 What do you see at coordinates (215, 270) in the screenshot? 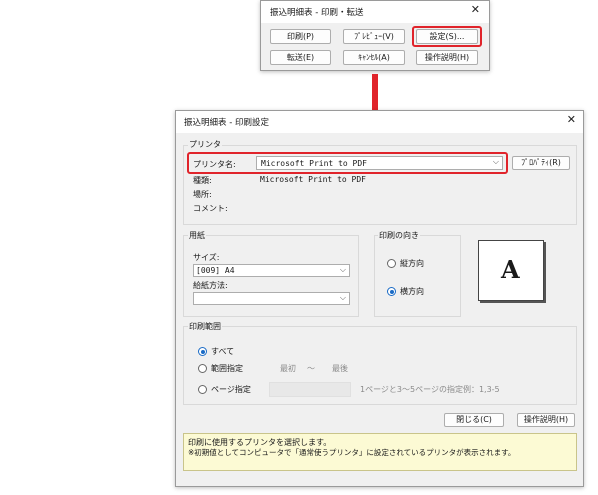
I see `paper-size-value: [009] A4` at bounding box center [215, 270].